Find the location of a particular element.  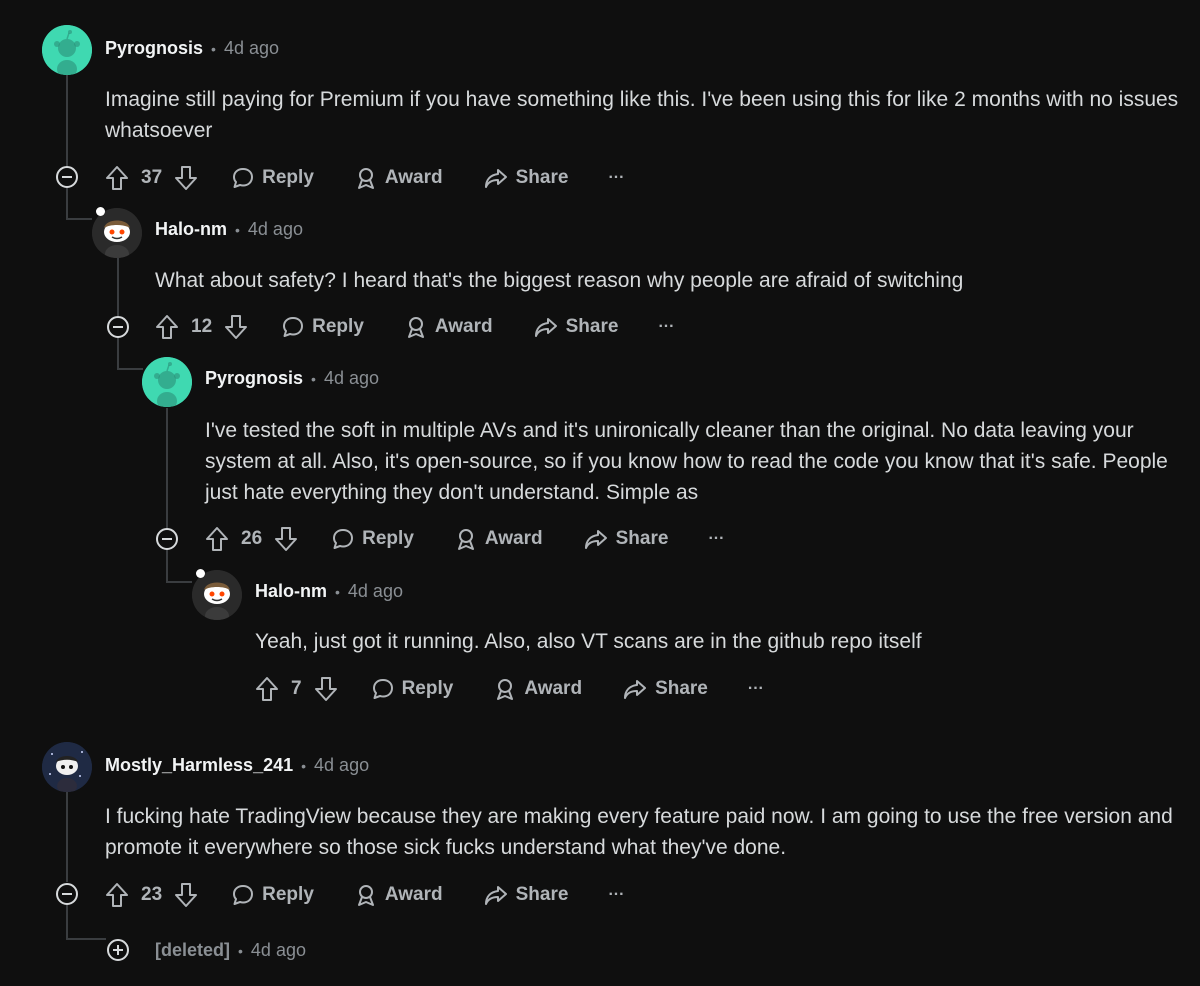

score: 7 is located at coordinates (296, 688).